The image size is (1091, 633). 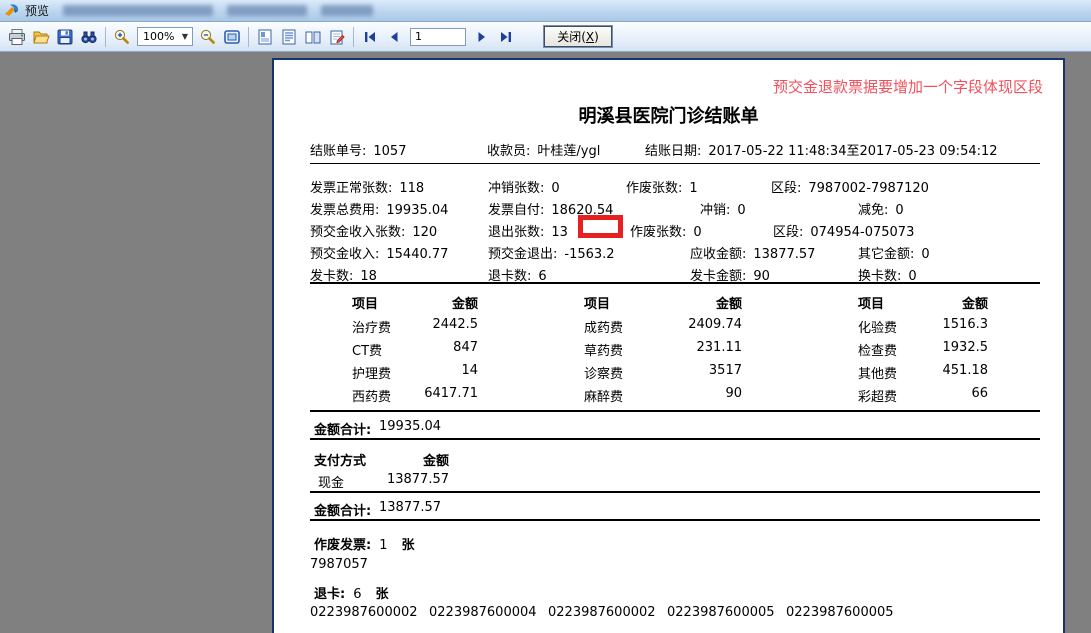 What do you see at coordinates (379, 252) in the screenshot?
I see `stat-field: 预交金收入: 15440.77` at bounding box center [379, 252].